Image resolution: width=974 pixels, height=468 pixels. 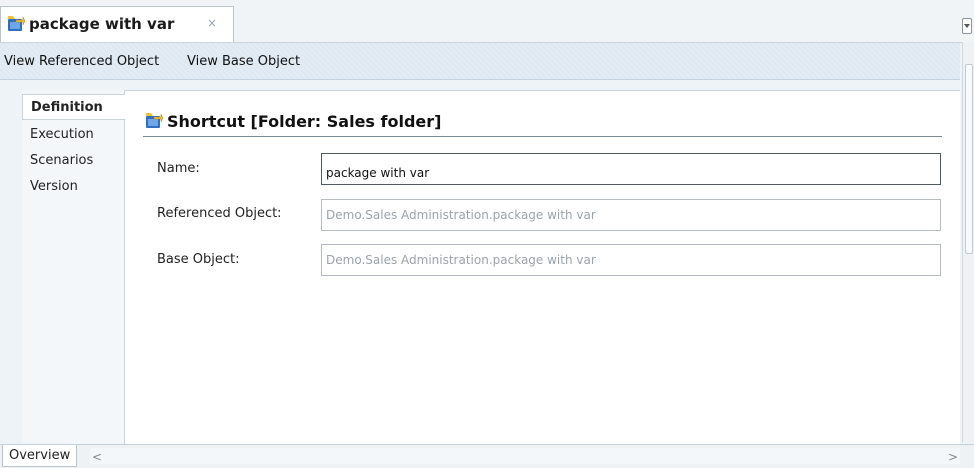 What do you see at coordinates (525, 456) in the screenshot?
I see `horizontal-scrollbar: < >` at bounding box center [525, 456].